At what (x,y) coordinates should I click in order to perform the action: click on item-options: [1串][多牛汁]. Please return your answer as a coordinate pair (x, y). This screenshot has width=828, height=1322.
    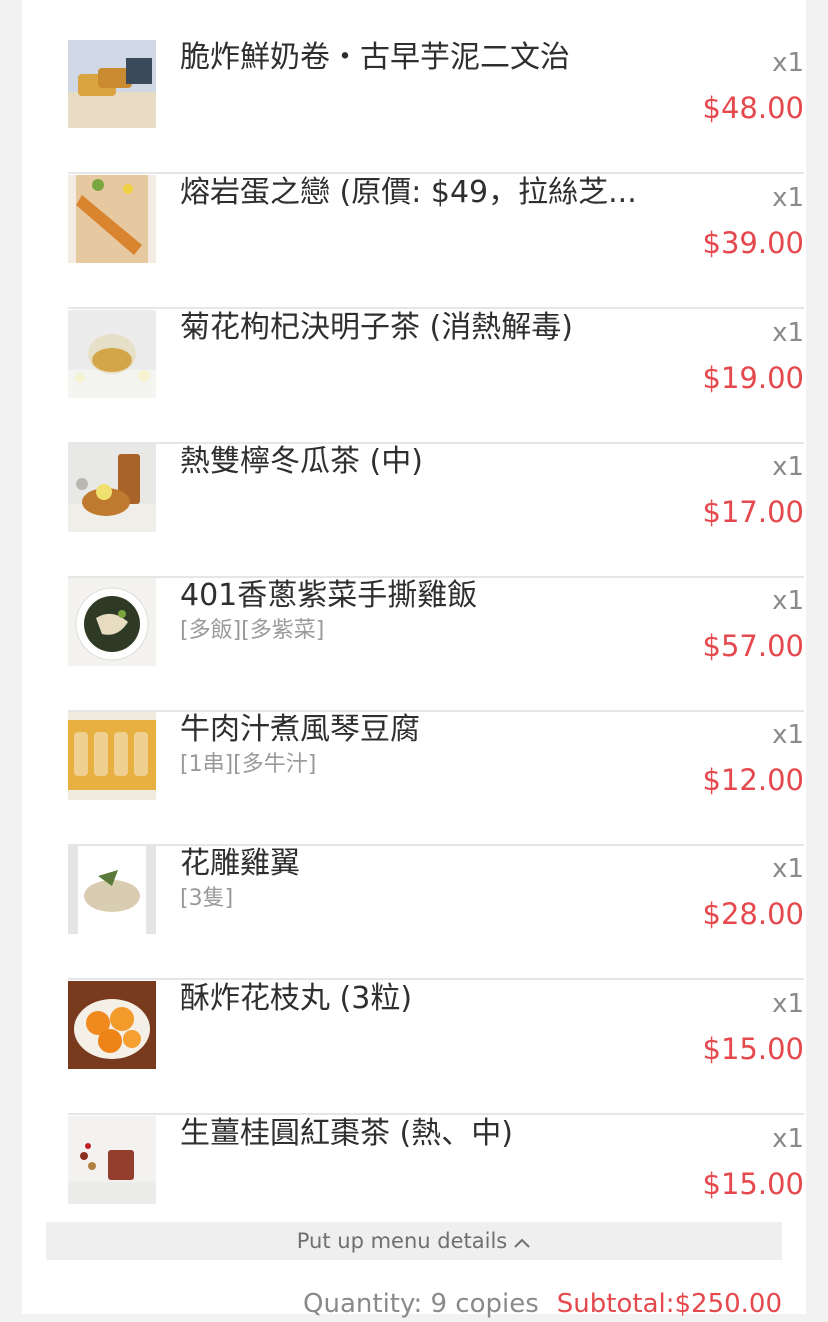
    Looking at the image, I should click on (248, 764).